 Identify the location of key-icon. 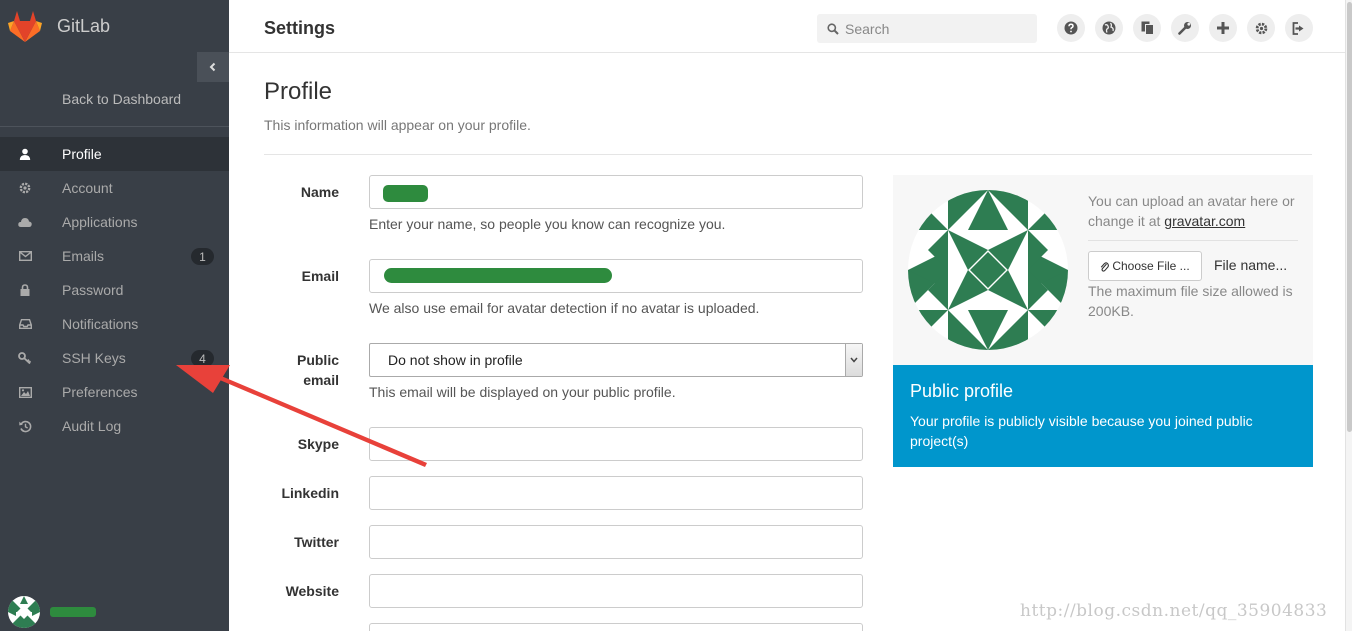
(25, 358).